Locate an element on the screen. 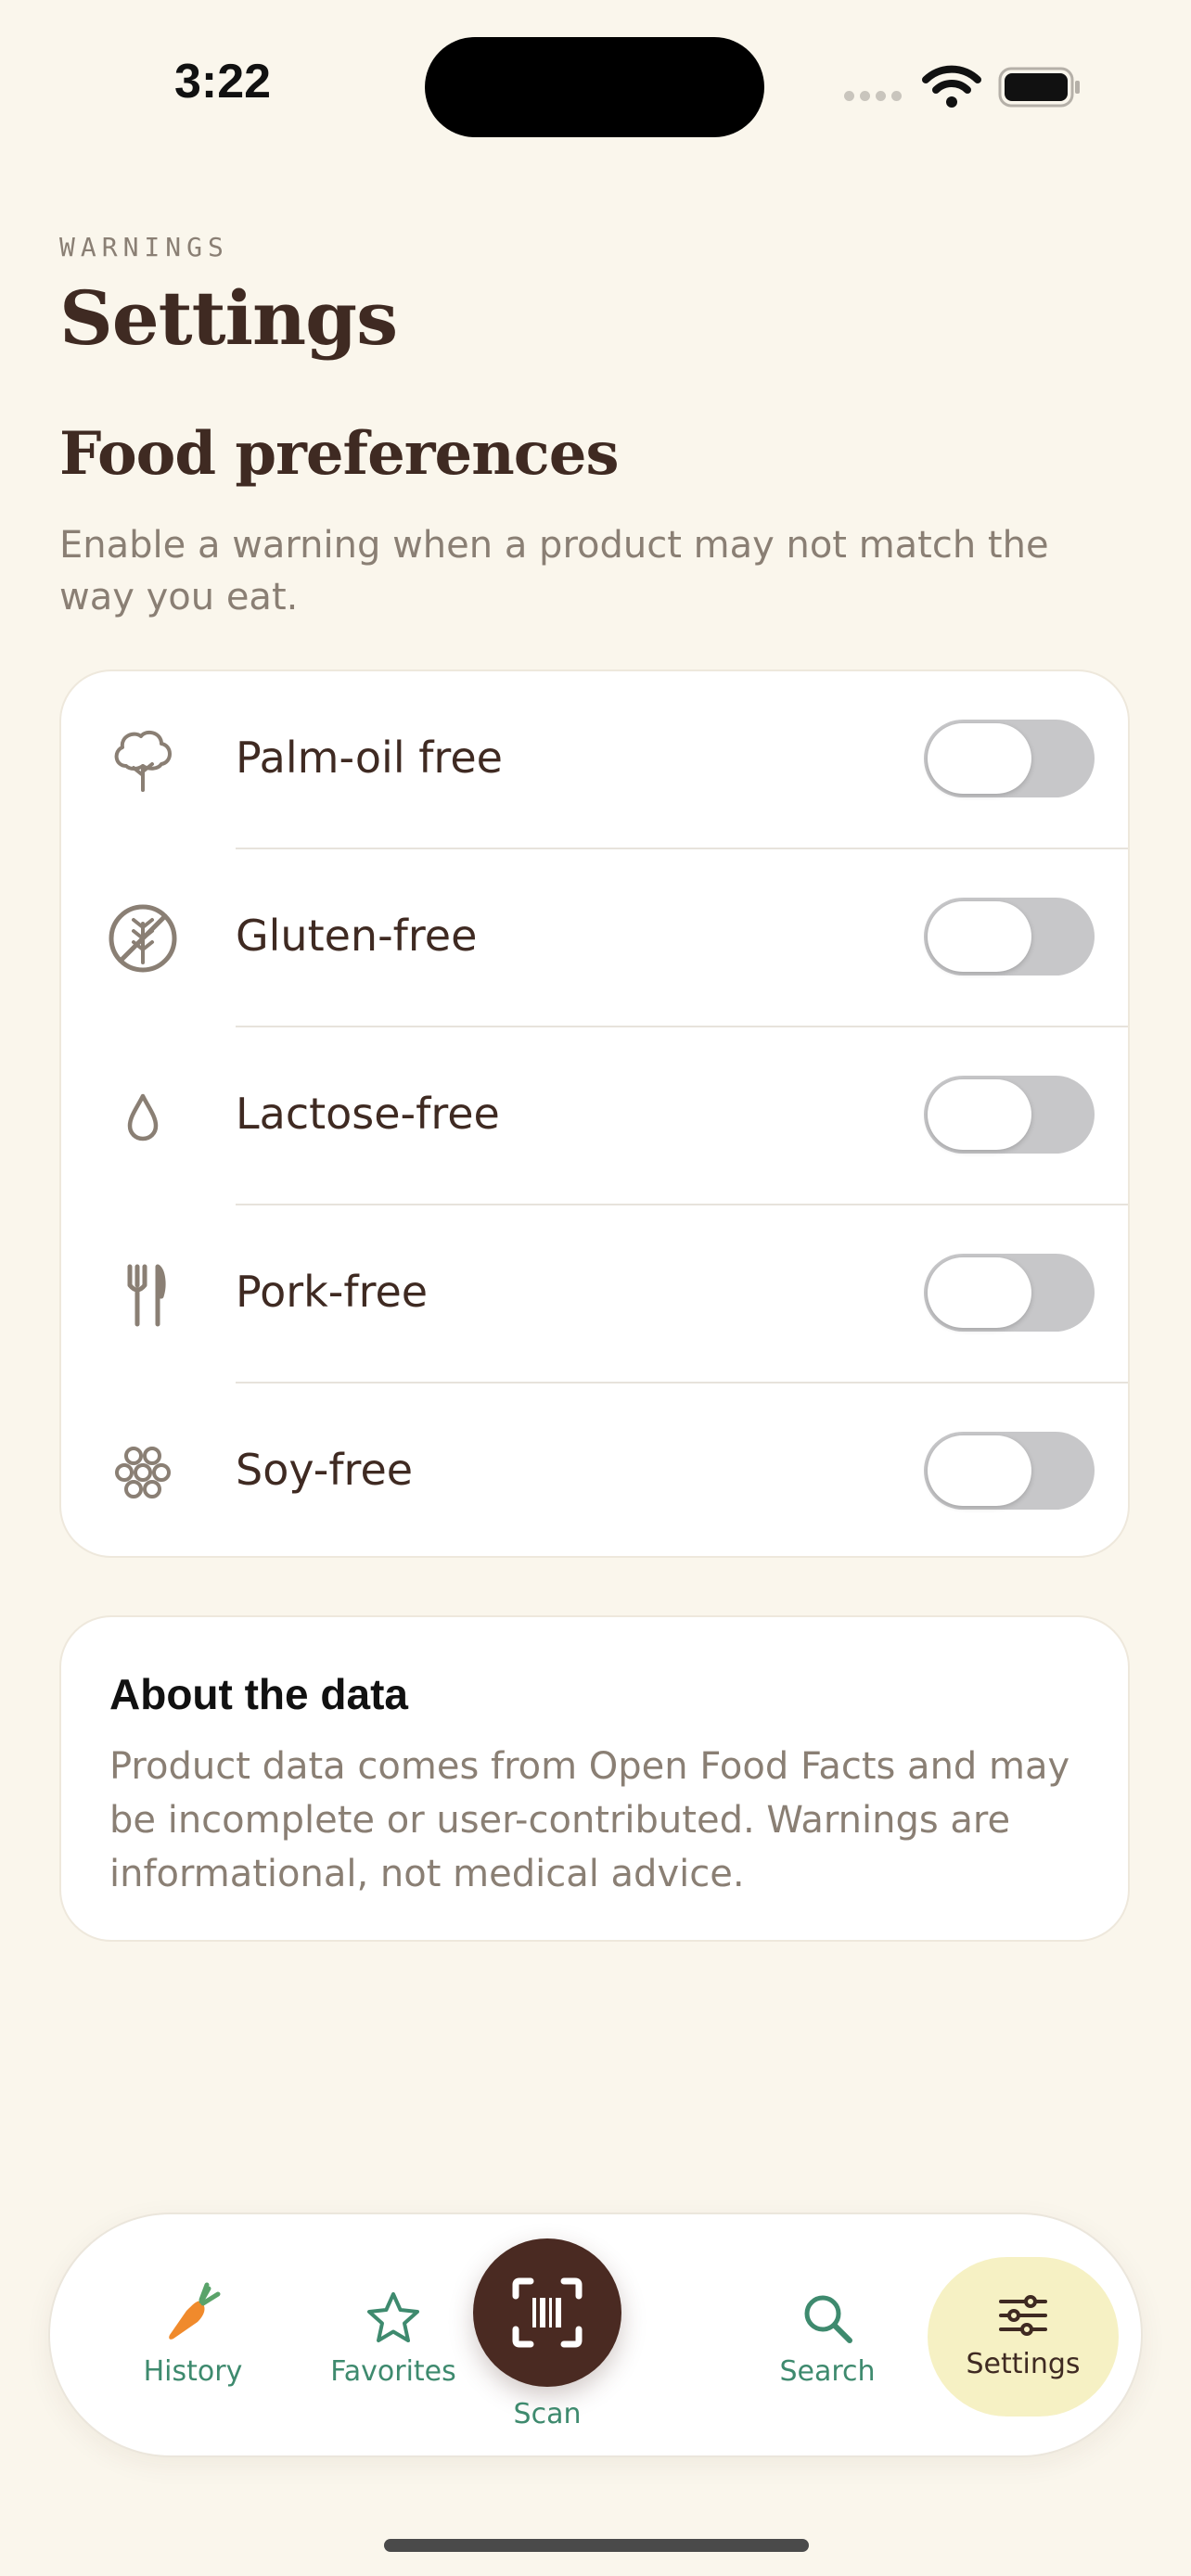  tab-search: Search is located at coordinates (827, 2339).